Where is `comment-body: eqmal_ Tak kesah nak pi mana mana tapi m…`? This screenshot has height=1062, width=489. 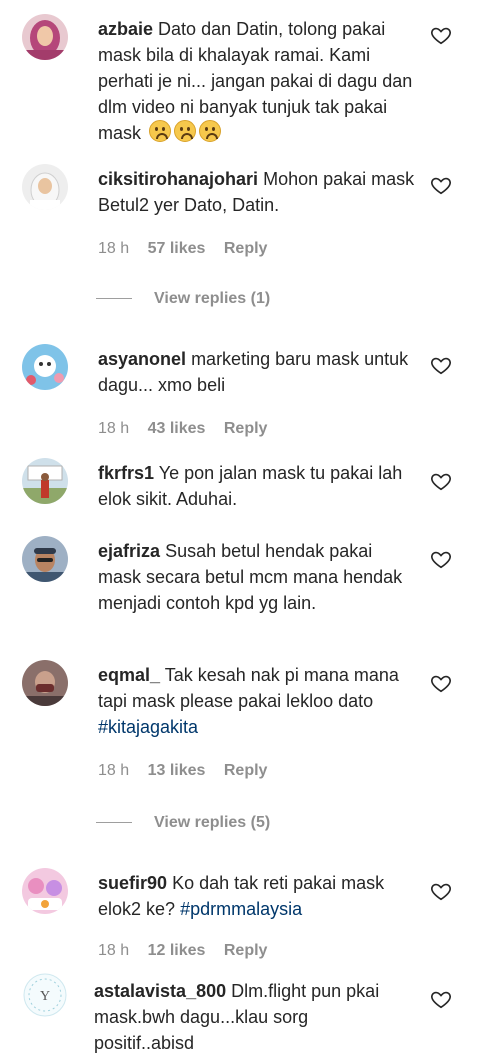 comment-body: eqmal_ Tak kesah nak pi mana mana tapi m… is located at coordinates (257, 701).